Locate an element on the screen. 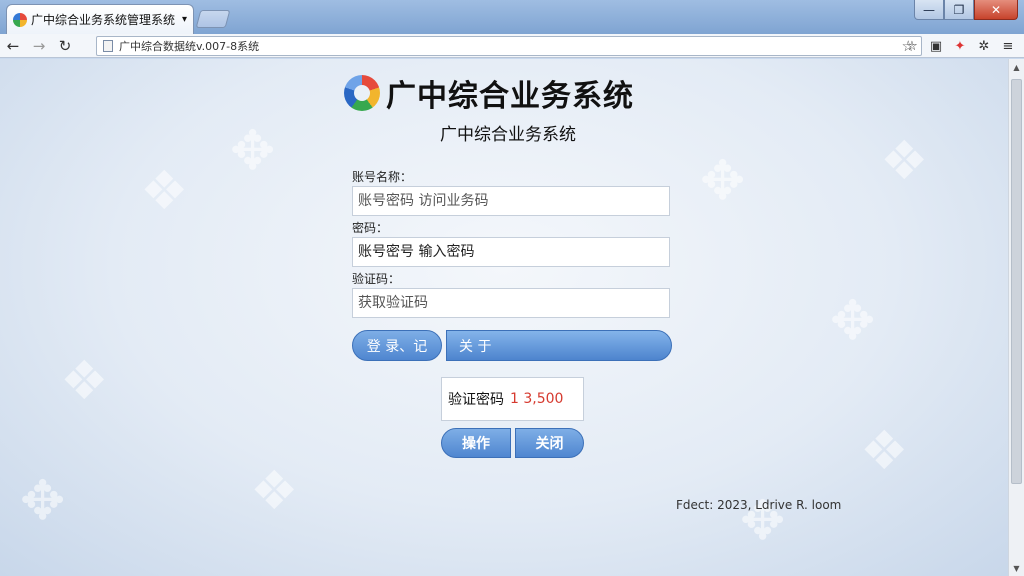 Image resolution: width=1024 pixels, height=576 pixels. password-input: 账号密号 输入密码 is located at coordinates (511, 252).